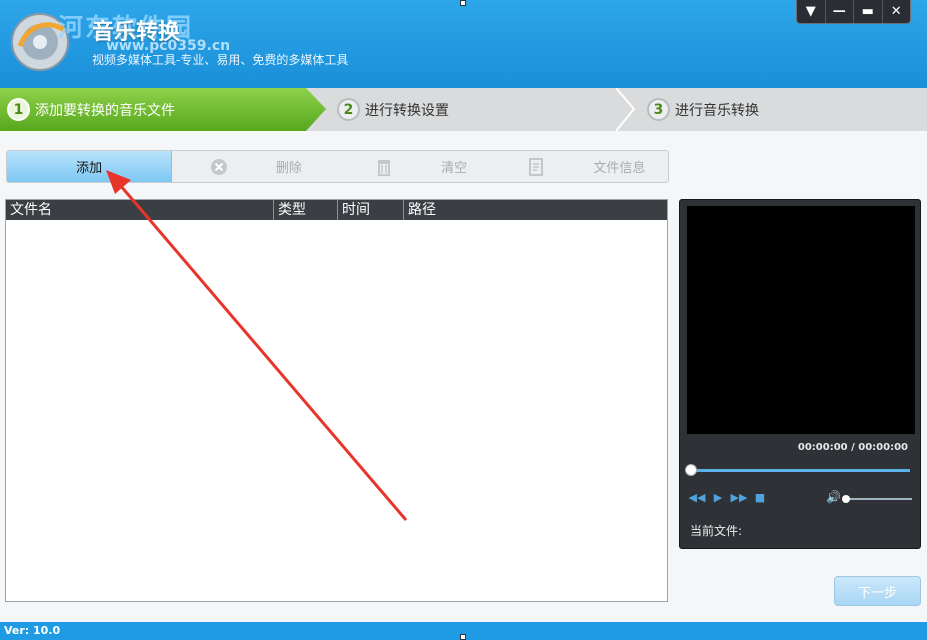 The height and width of the screenshot is (640, 927). Describe the element at coordinates (371, 210) in the screenshot. I see `column-header-time: 时间` at that location.